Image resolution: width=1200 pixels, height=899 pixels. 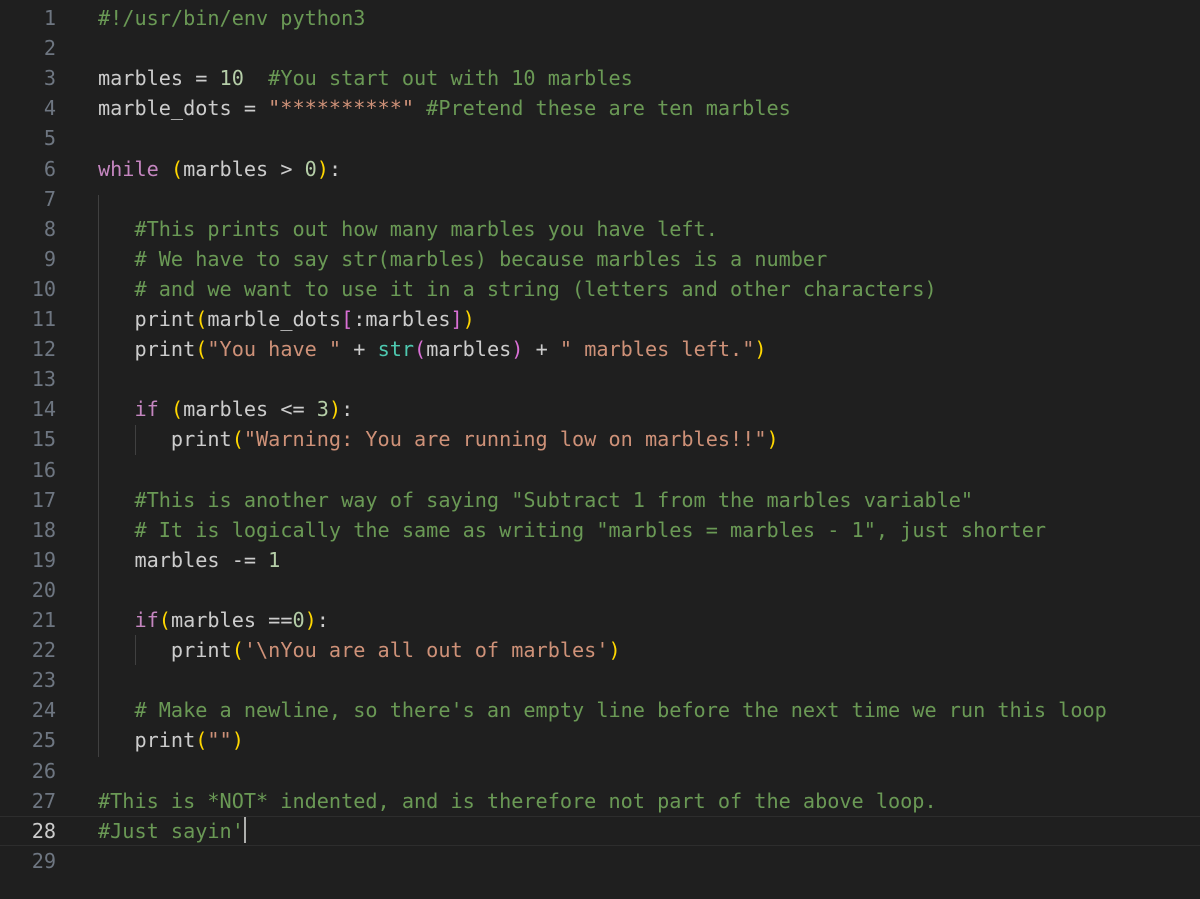 I want to click on code-text: marbles -= 1, so click(x=189, y=560).